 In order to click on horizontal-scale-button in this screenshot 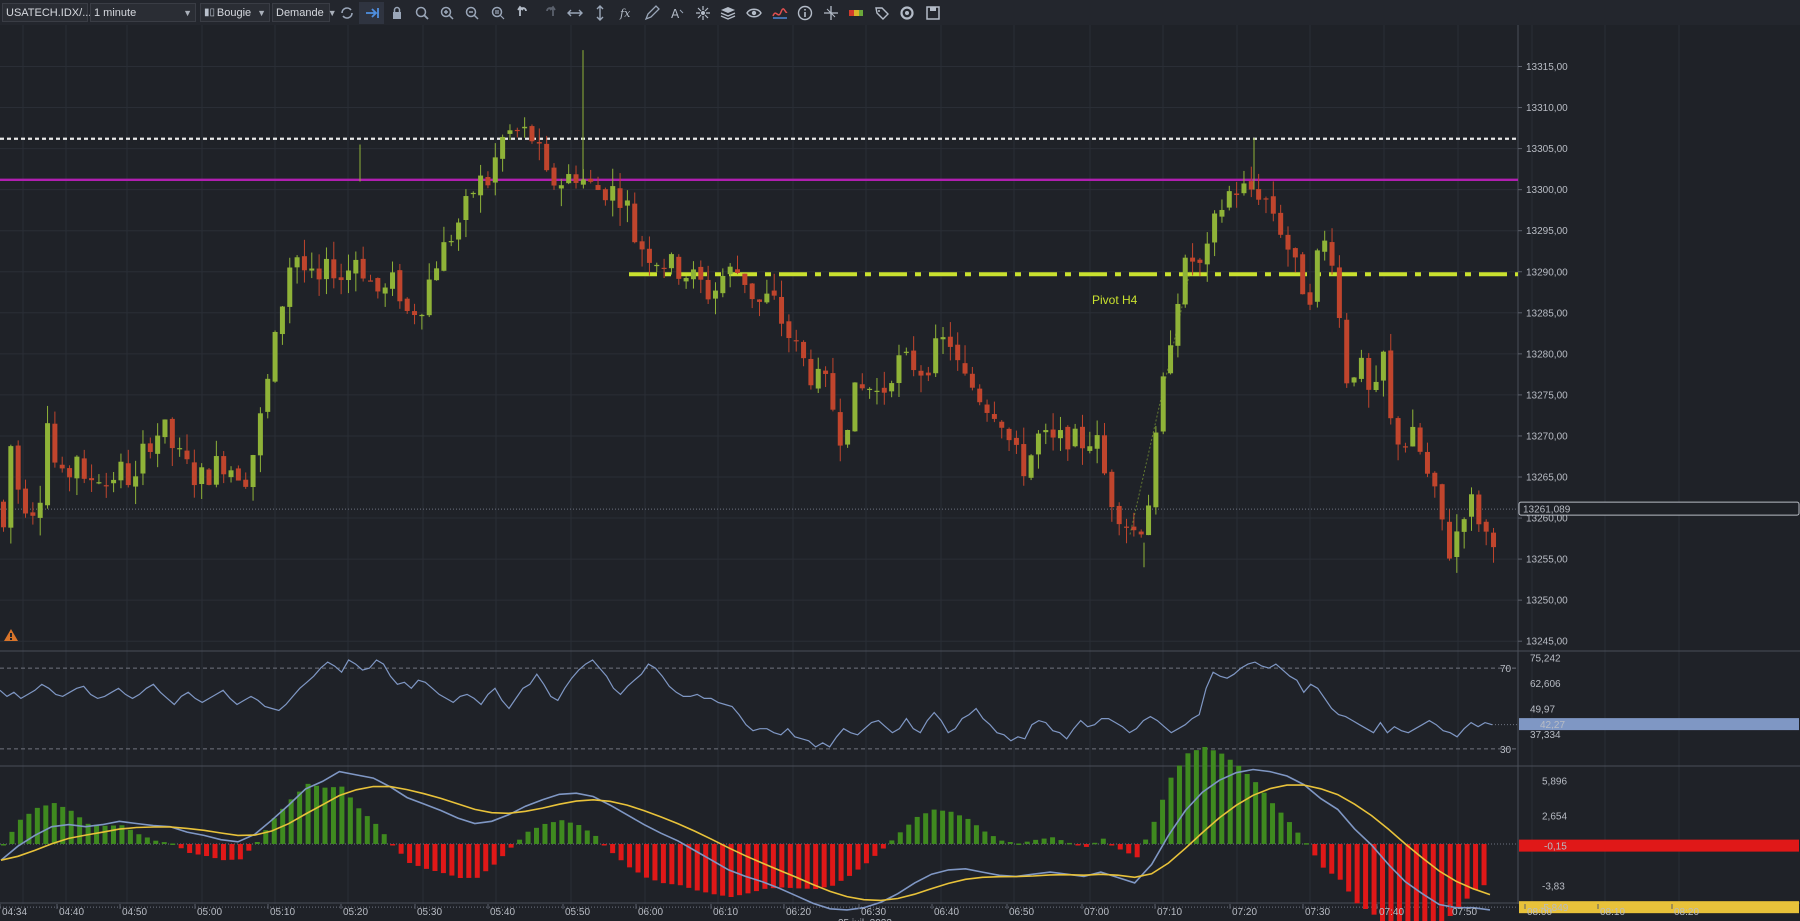, I will do `click(575, 13)`.